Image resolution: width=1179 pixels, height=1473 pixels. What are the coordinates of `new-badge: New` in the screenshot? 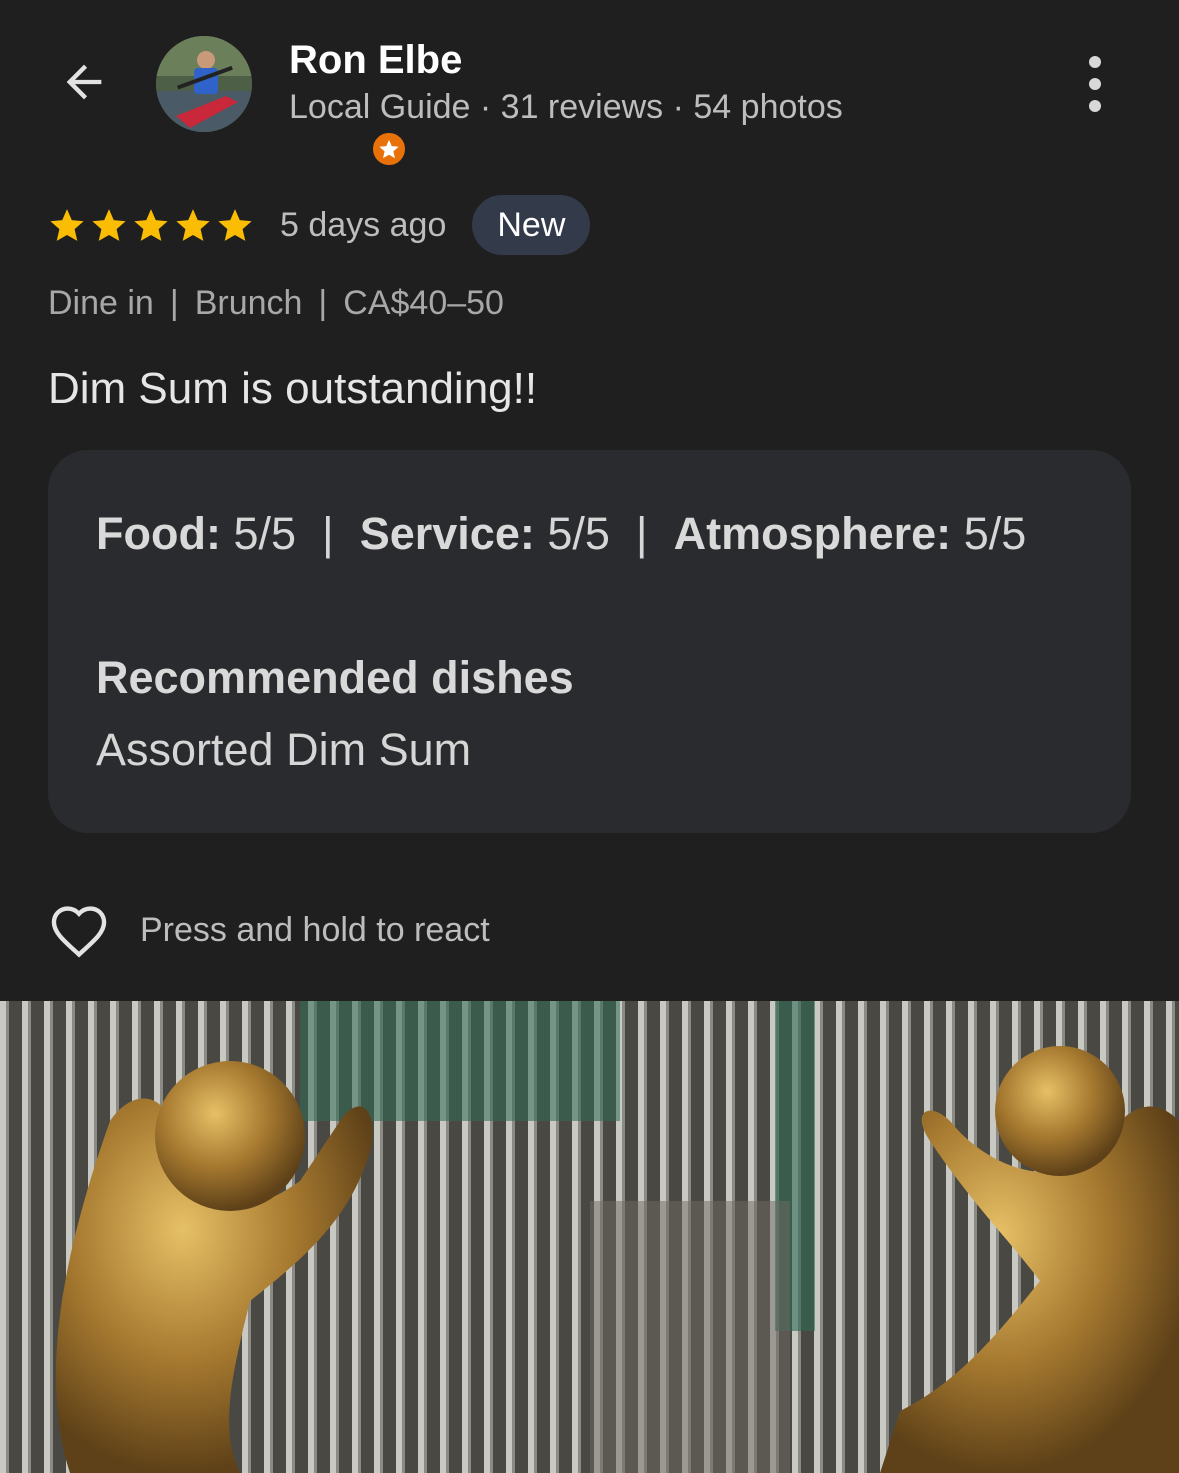 It's located at (531, 225).